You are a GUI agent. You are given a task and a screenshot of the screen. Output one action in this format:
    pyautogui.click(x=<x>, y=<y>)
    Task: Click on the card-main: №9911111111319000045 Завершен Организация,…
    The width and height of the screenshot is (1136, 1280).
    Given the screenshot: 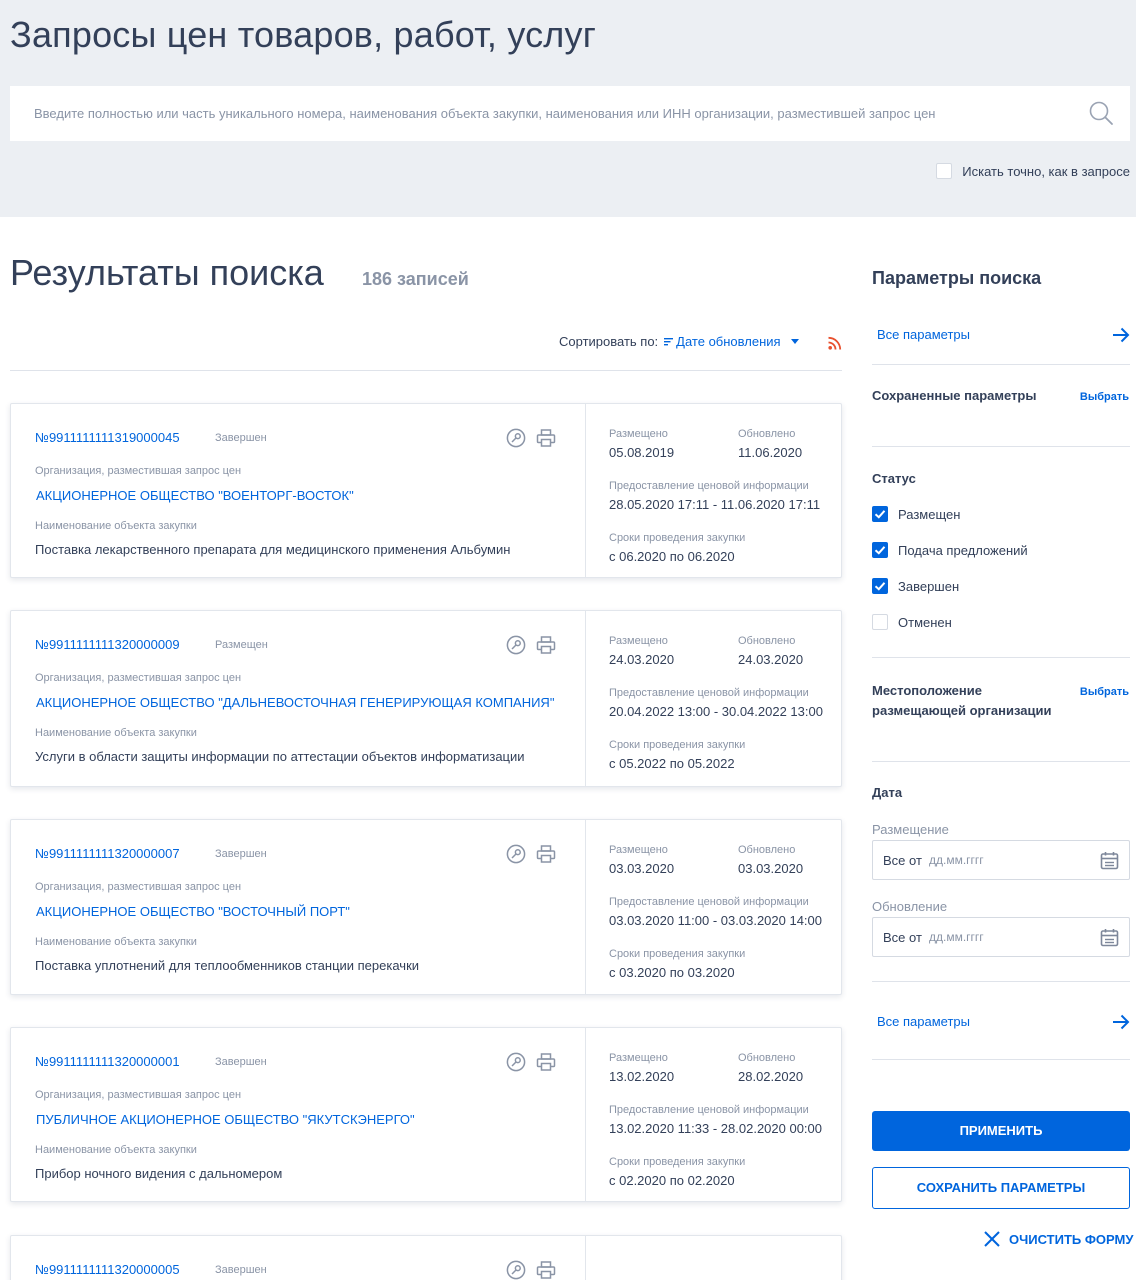 What is the action you would take?
    pyautogui.click(x=298, y=490)
    